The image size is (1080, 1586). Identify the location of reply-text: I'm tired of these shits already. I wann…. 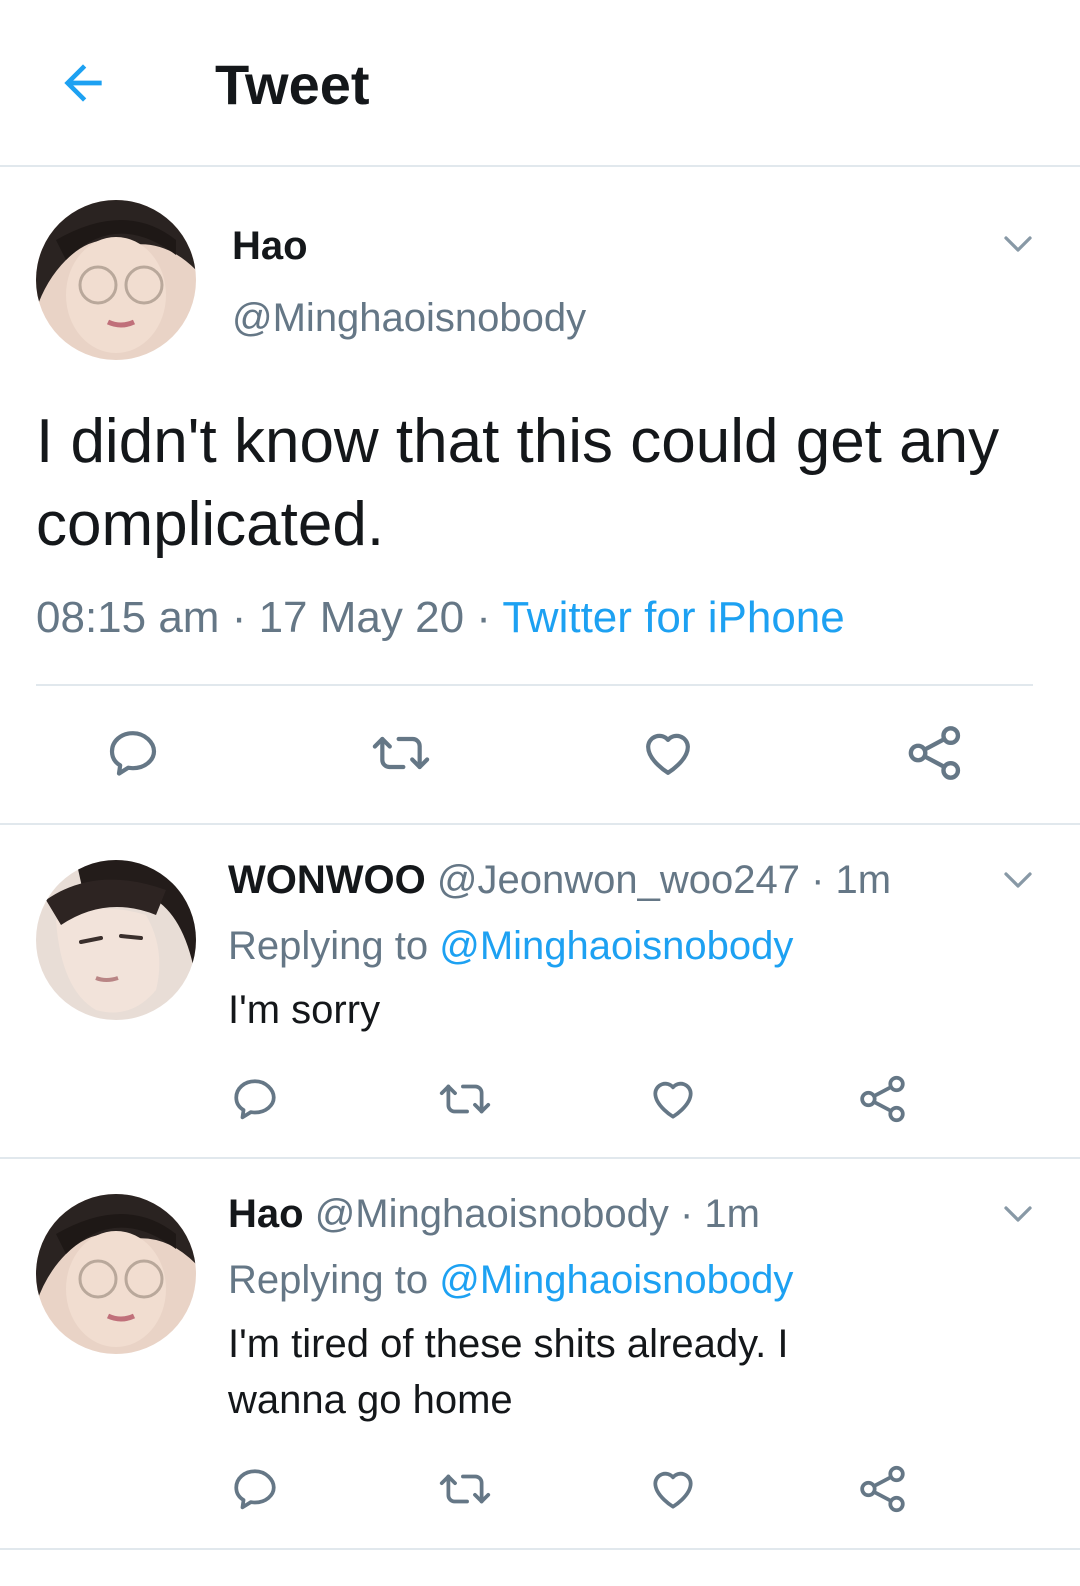
(508, 1372).